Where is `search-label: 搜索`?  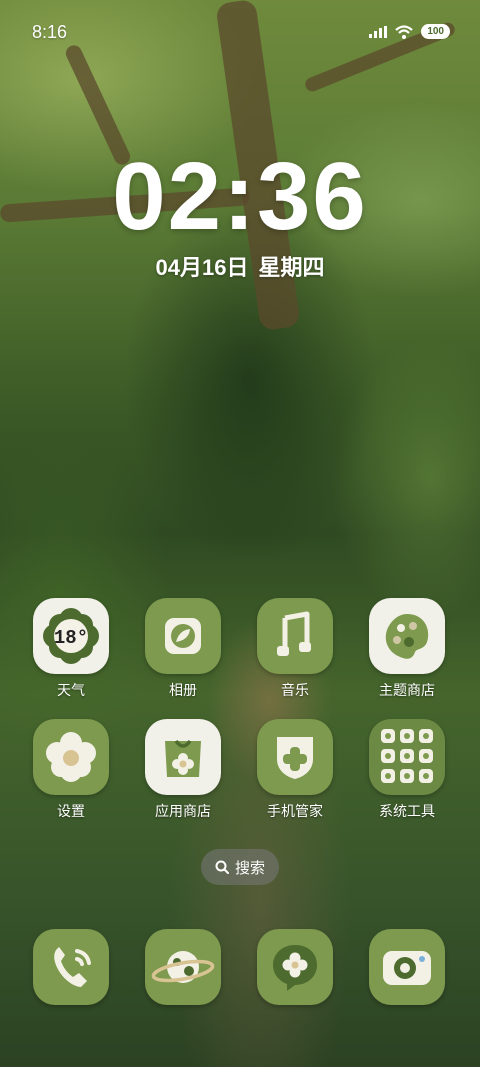 search-label: 搜索 is located at coordinates (249, 868).